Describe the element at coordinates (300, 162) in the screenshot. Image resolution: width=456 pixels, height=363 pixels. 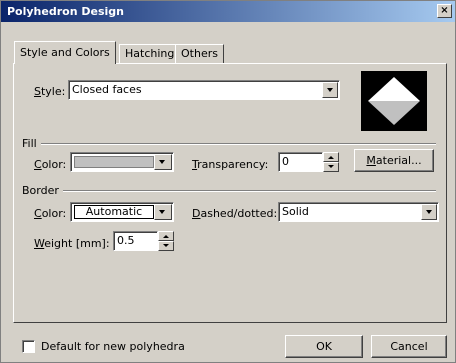
I see `transparency-input: 0` at that location.